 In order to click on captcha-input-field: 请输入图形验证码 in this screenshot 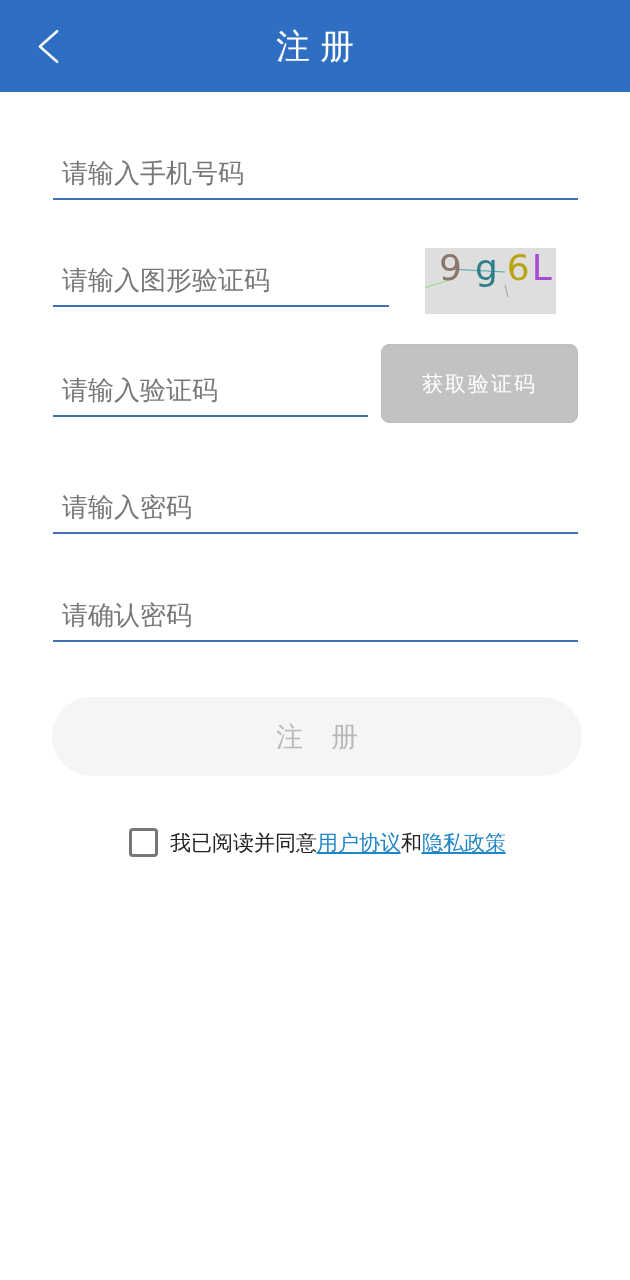, I will do `click(221, 281)`.